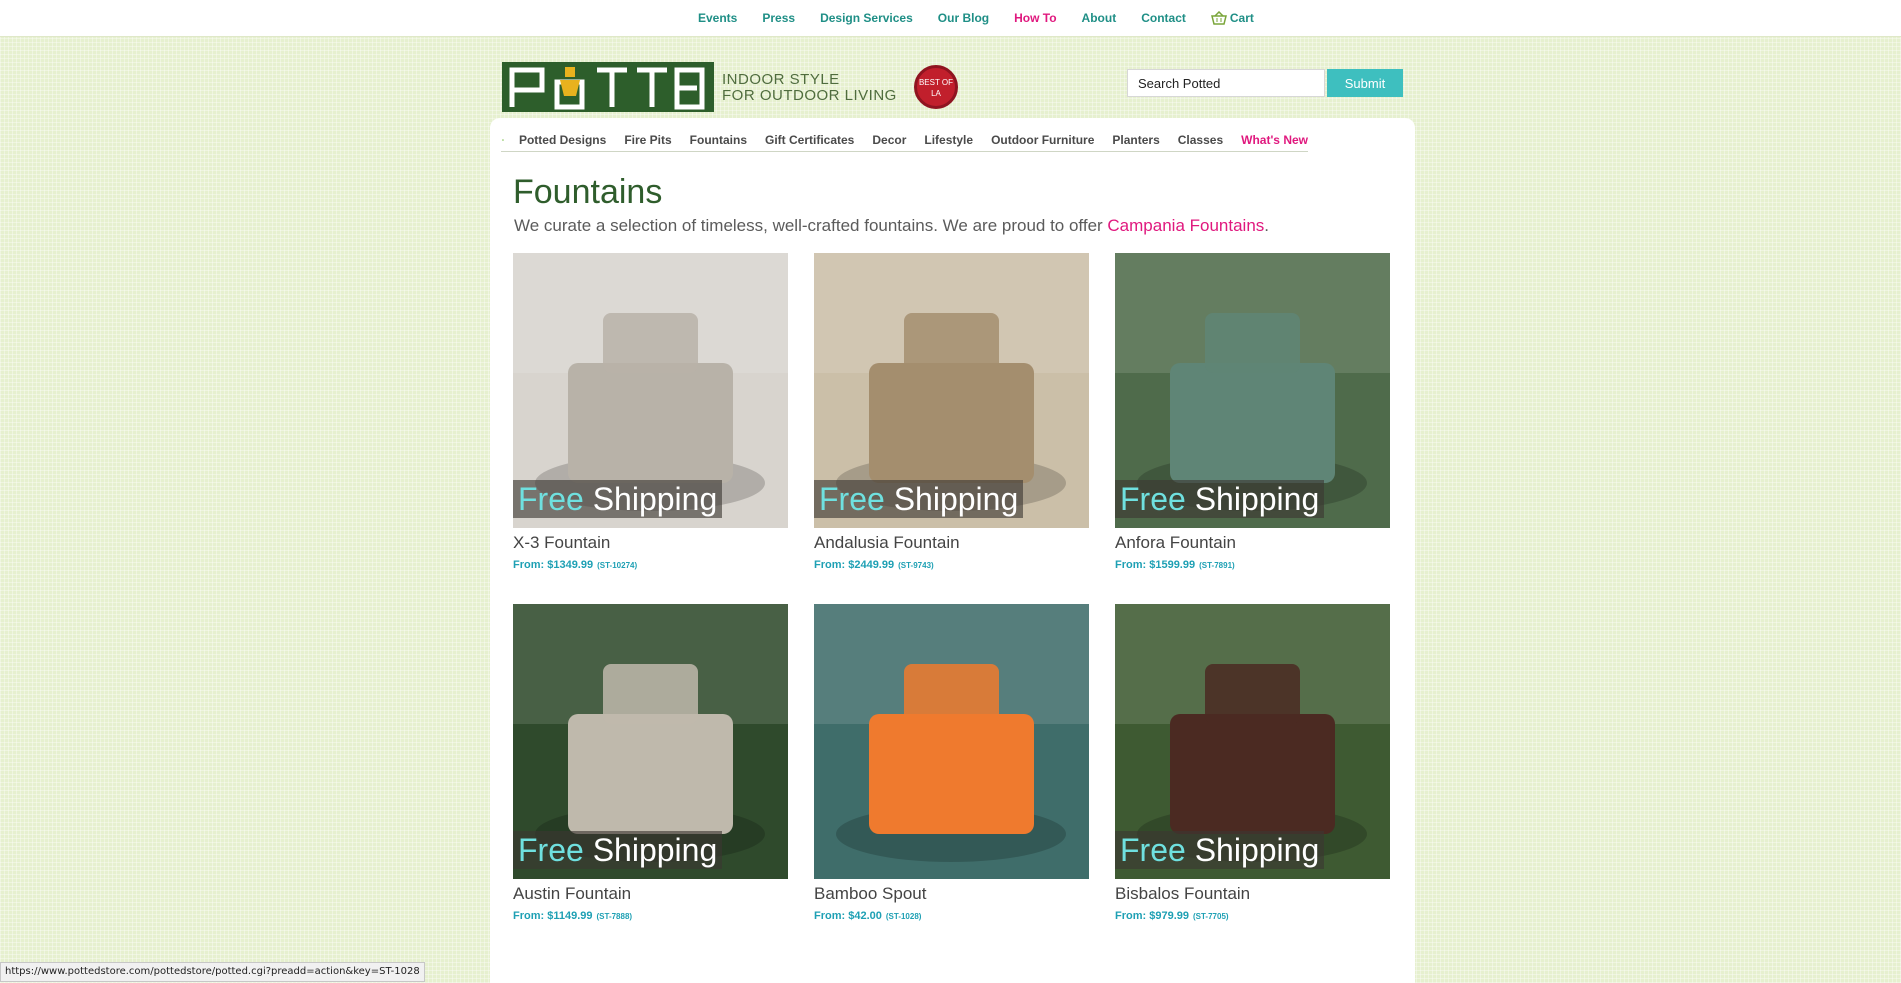 This screenshot has width=1901, height=983. What do you see at coordinates (889, 140) in the screenshot?
I see `cat-decor: Decor` at bounding box center [889, 140].